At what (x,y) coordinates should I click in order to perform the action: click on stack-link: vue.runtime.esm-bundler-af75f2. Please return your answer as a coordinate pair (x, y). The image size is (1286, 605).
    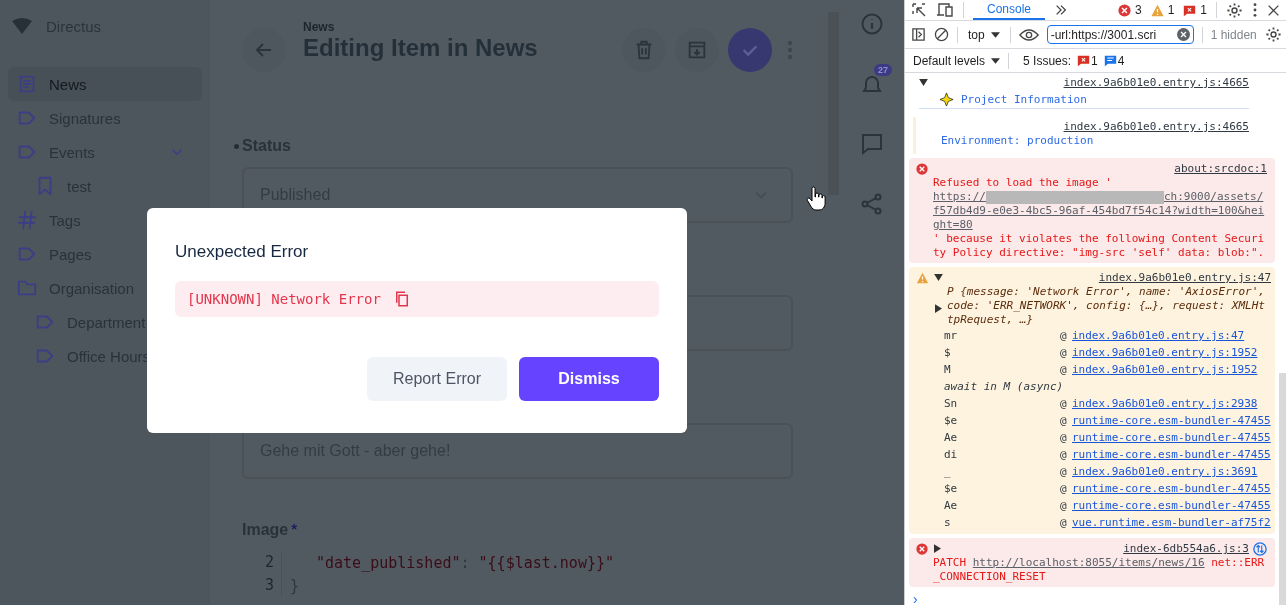
    Looking at the image, I should click on (1171, 522).